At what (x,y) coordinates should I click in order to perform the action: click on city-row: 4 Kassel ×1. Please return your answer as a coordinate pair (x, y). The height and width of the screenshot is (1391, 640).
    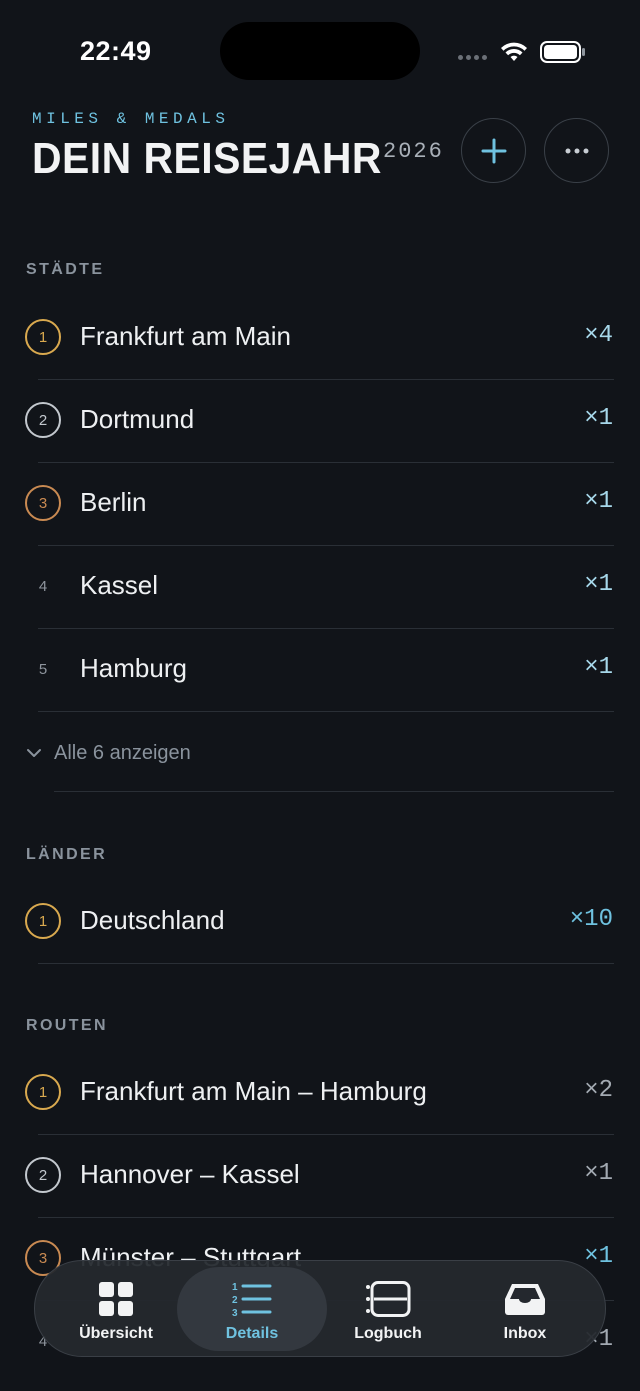
    Looking at the image, I should click on (320, 587).